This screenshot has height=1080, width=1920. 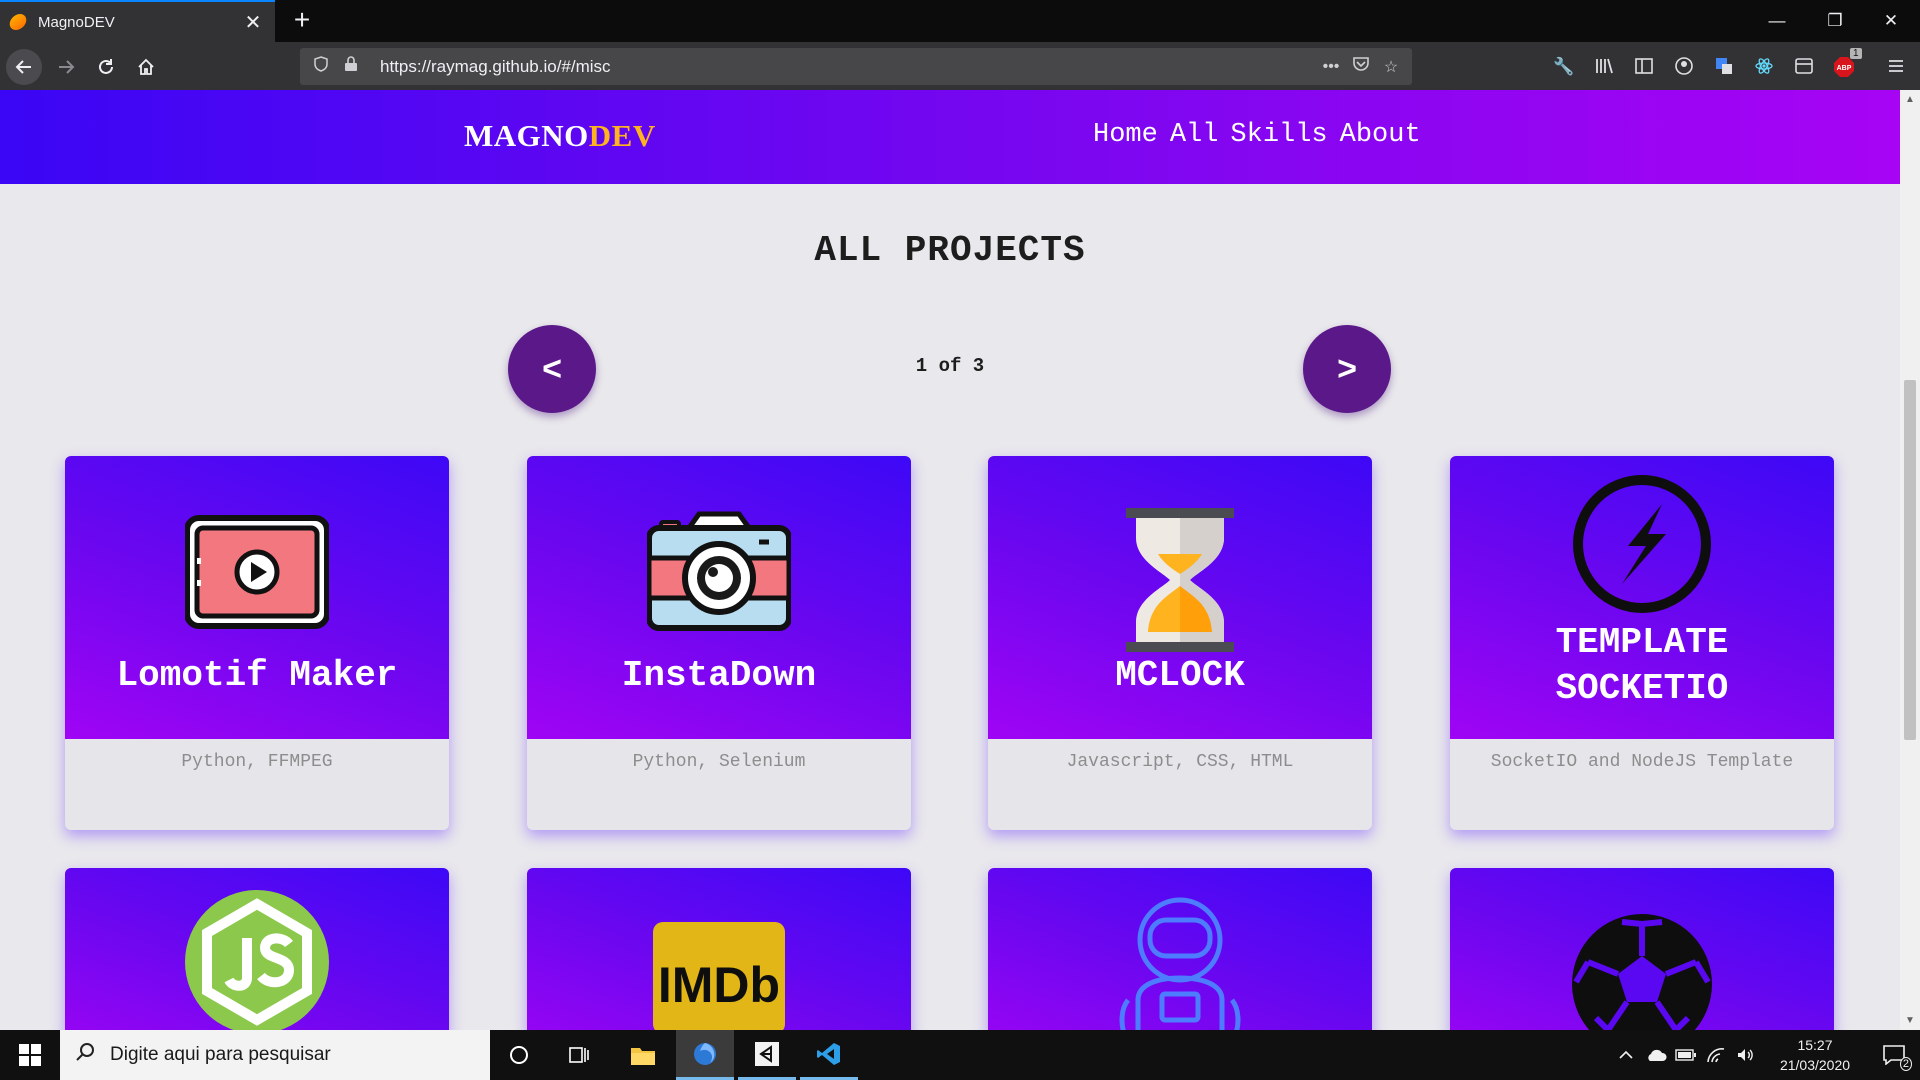 I want to click on nav-about-link: About, so click(x=1380, y=135).